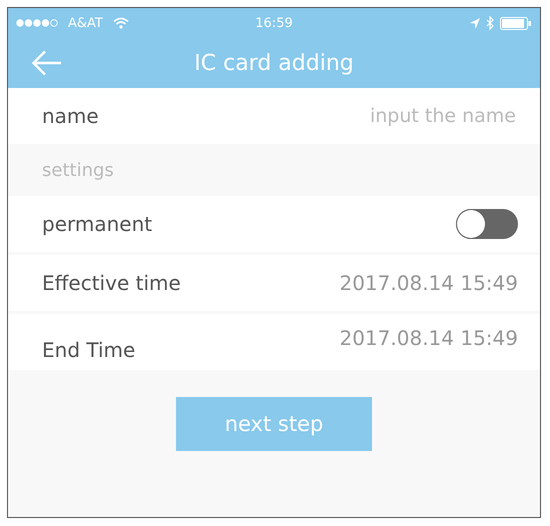  What do you see at coordinates (89, 350) in the screenshot?
I see `setting-label: End Time` at bounding box center [89, 350].